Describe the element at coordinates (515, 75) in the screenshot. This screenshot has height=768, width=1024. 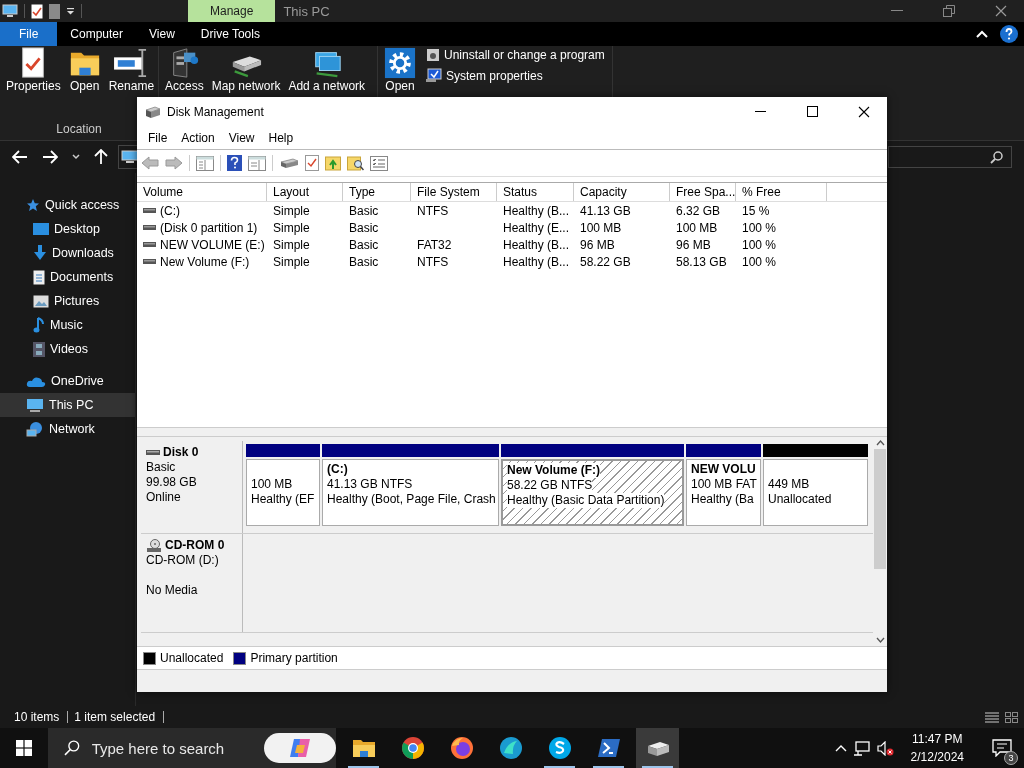
I see `ribbon-link: System properties` at that location.